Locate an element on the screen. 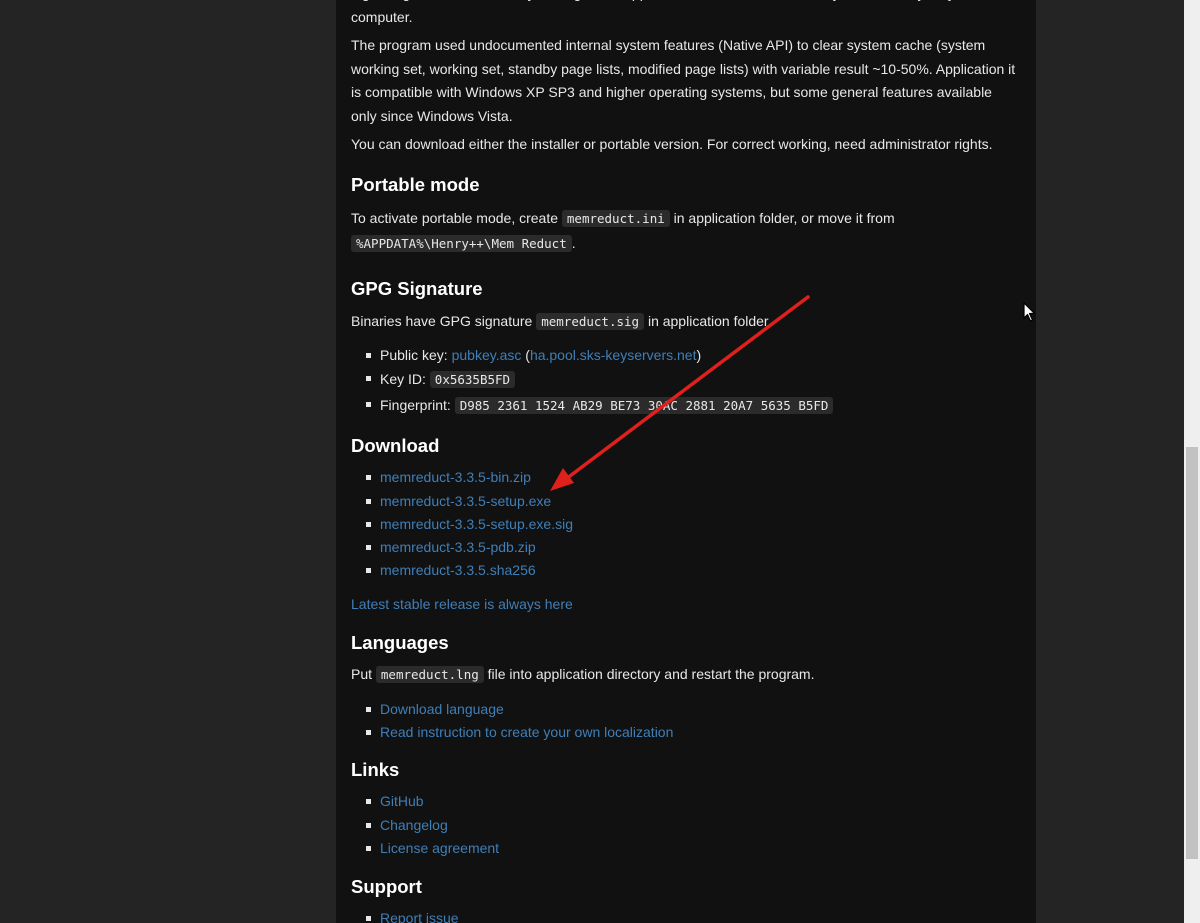 This screenshot has width=1200, height=923. links-heading: Links is located at coordinates (375, 770).